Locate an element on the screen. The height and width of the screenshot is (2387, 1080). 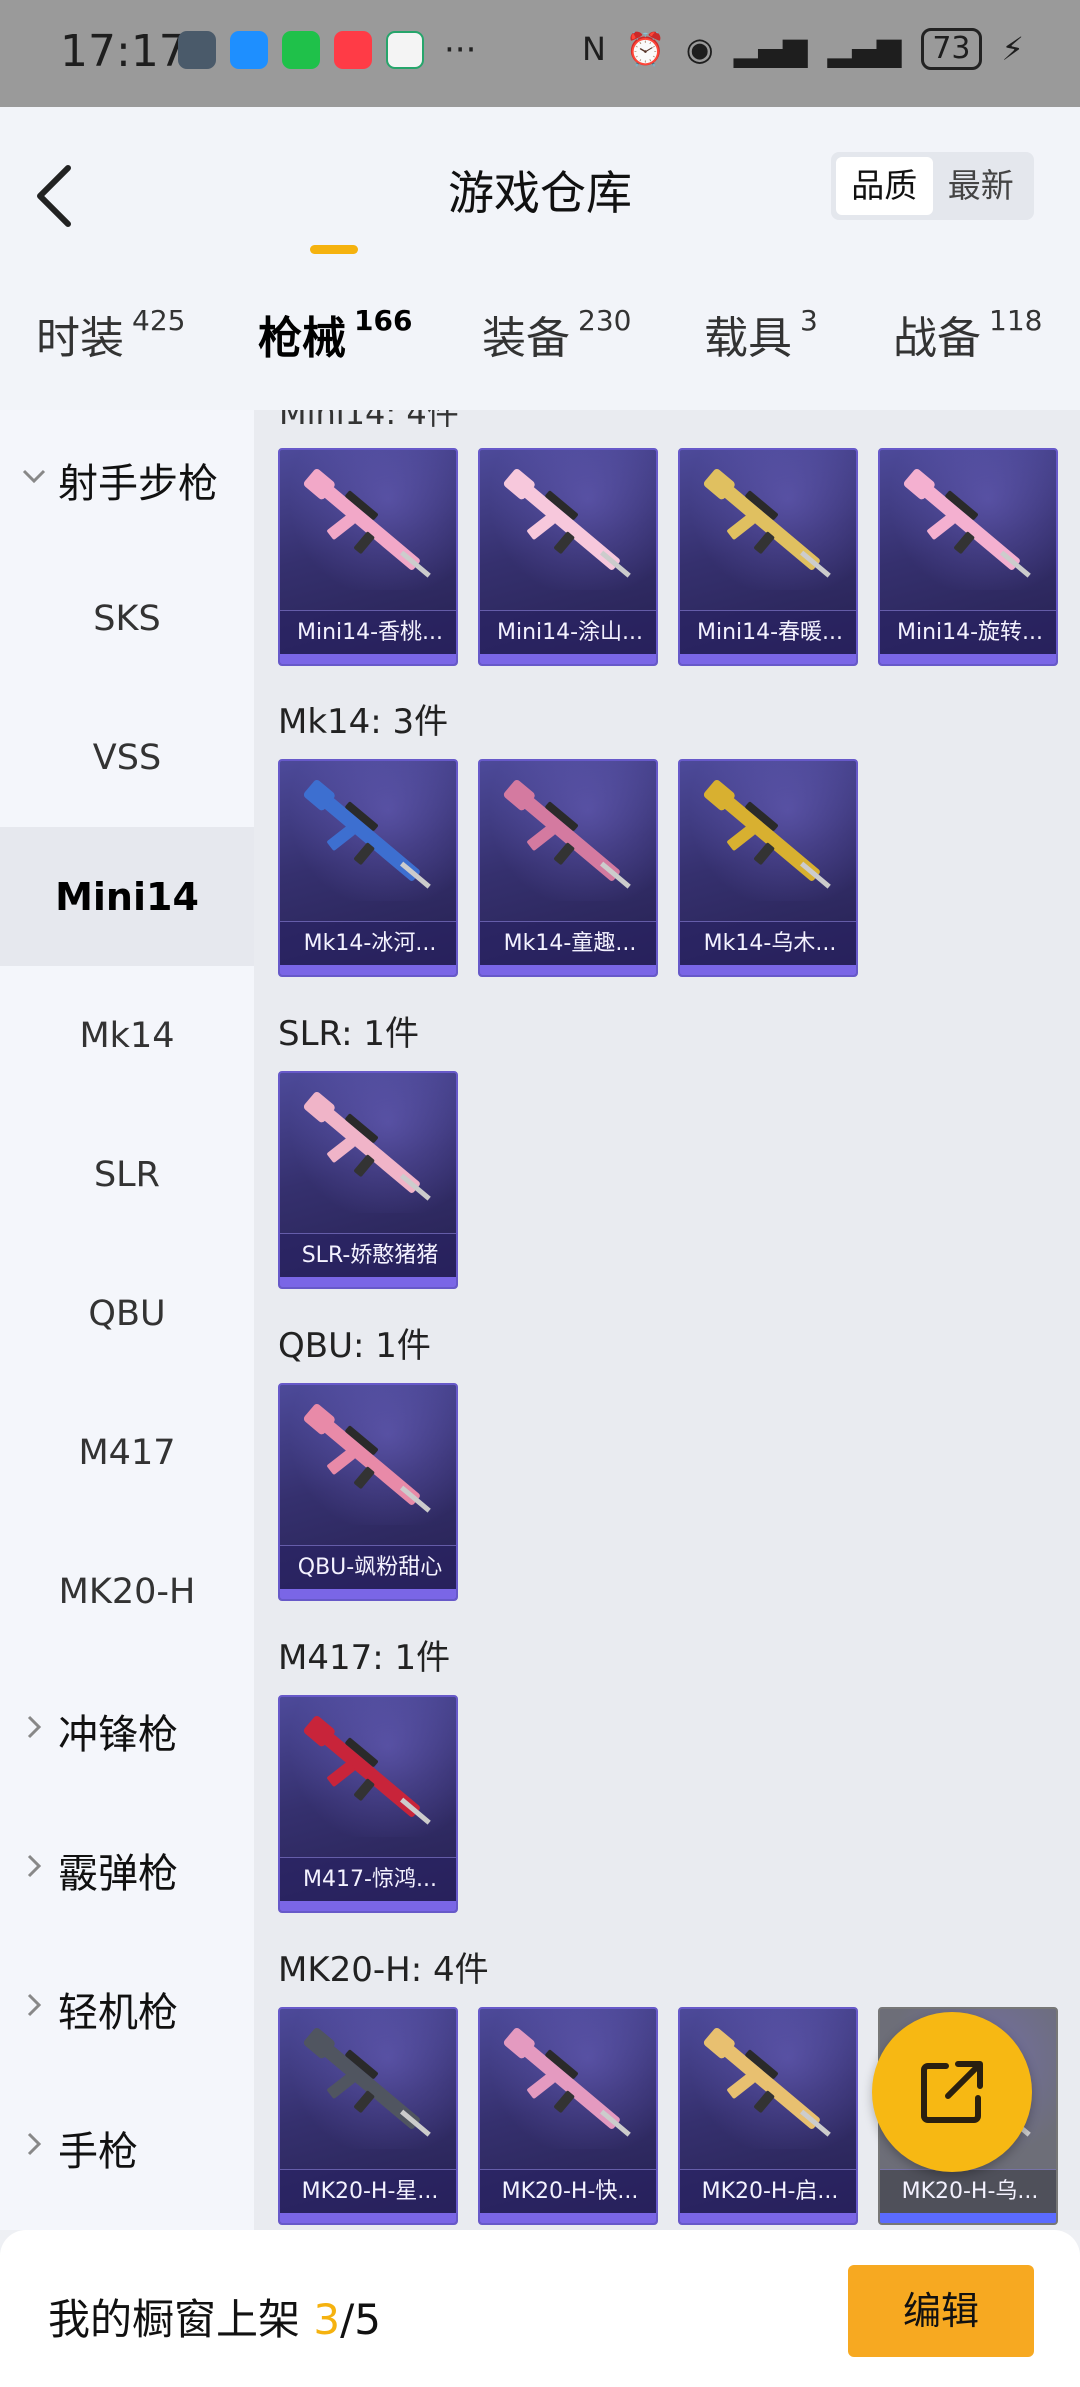
game-app-icon is located at coordinates (197, 50).